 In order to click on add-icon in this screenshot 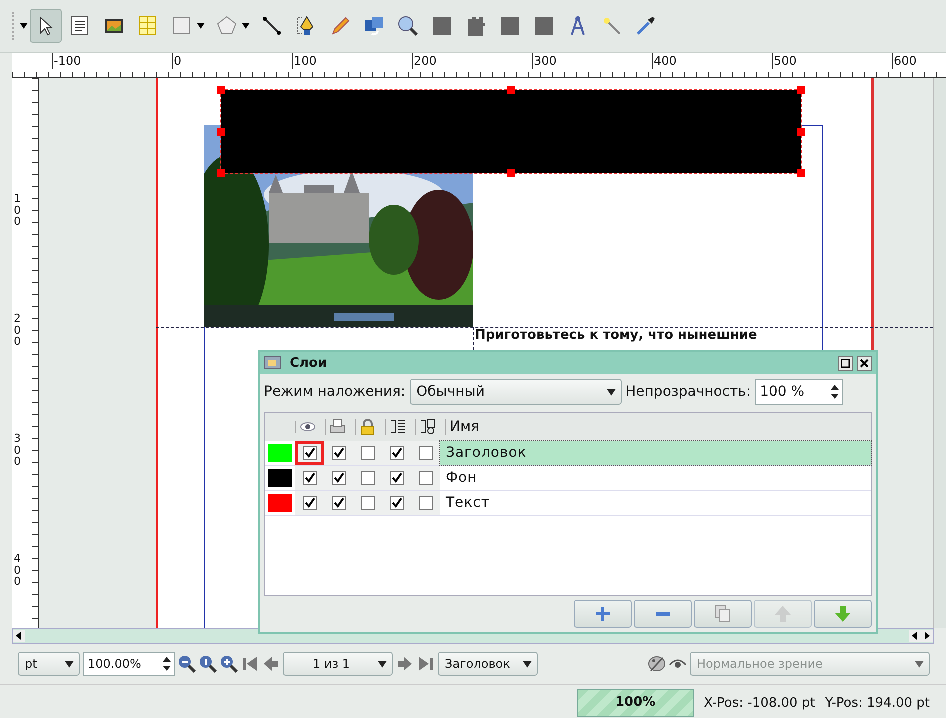, I will do `click(603, 614)`.